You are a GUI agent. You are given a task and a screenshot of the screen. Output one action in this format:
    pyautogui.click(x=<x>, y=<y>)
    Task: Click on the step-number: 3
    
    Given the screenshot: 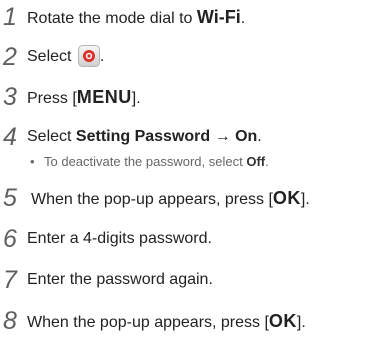 What is the action you would take?
    pyautogui.click(x=10, y=97)
    